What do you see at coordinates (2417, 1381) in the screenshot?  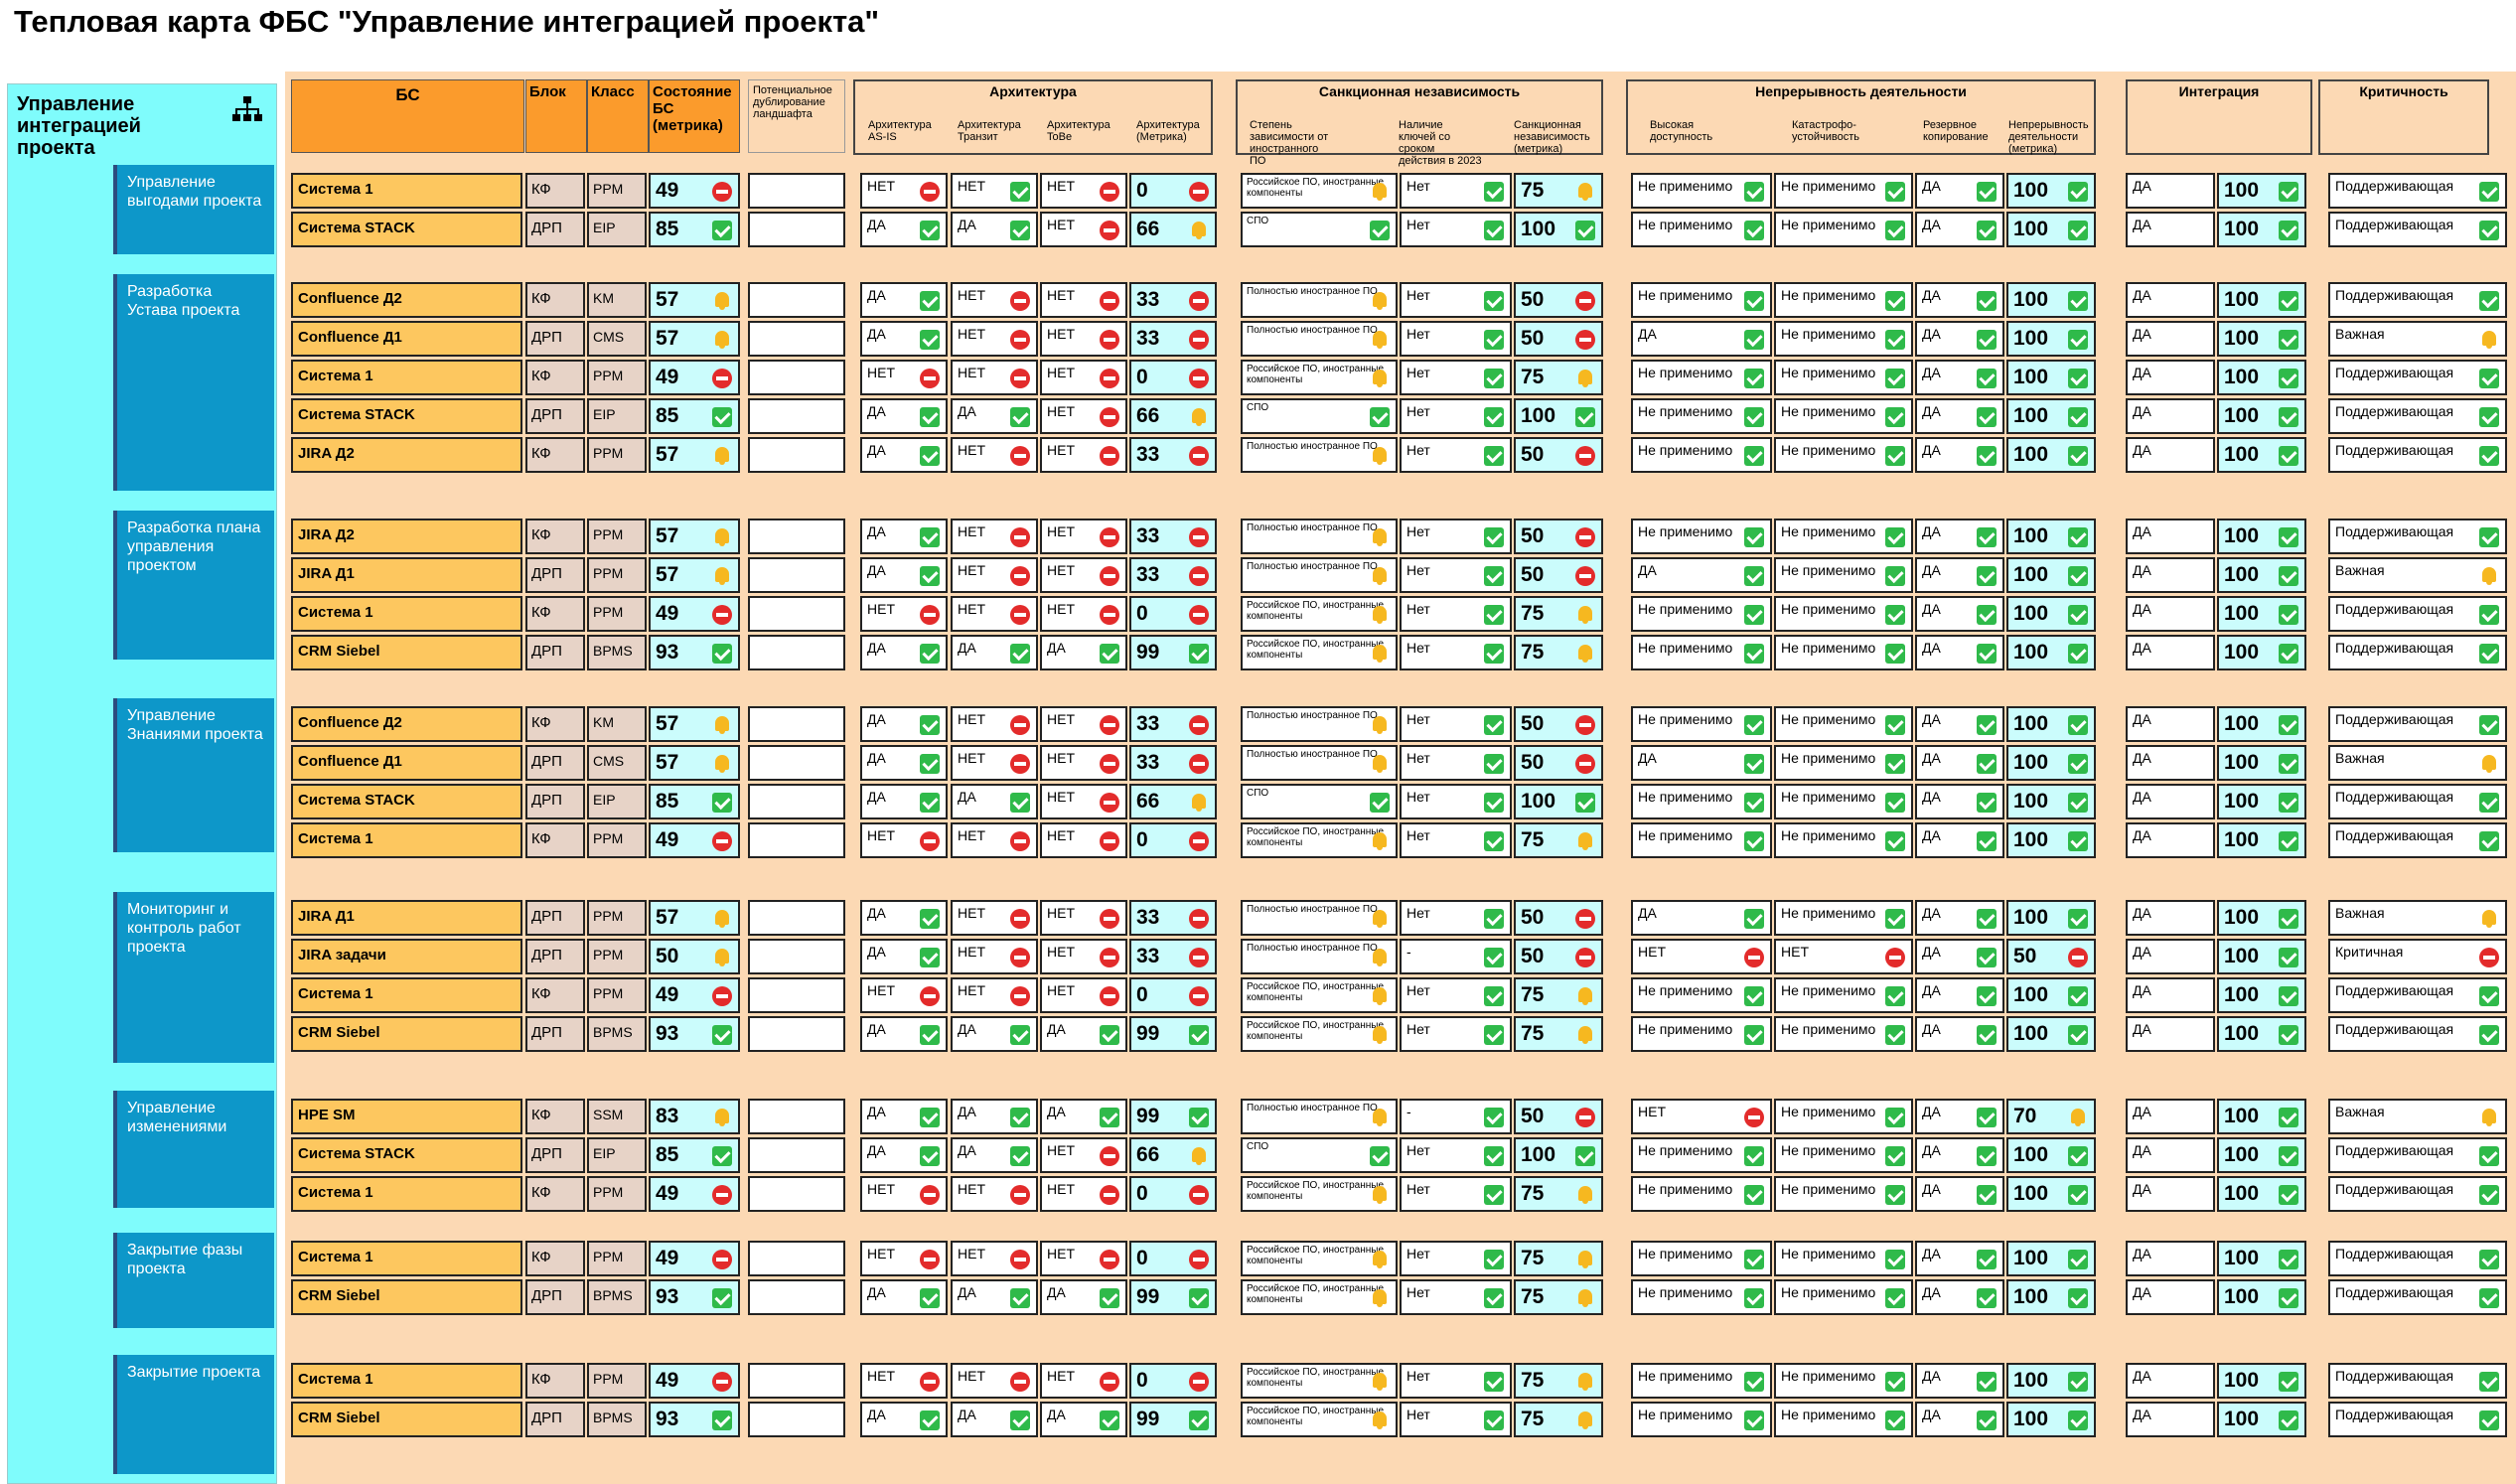 I see `criticality: Поддерживающая` at bounding box center [2417, 1381].